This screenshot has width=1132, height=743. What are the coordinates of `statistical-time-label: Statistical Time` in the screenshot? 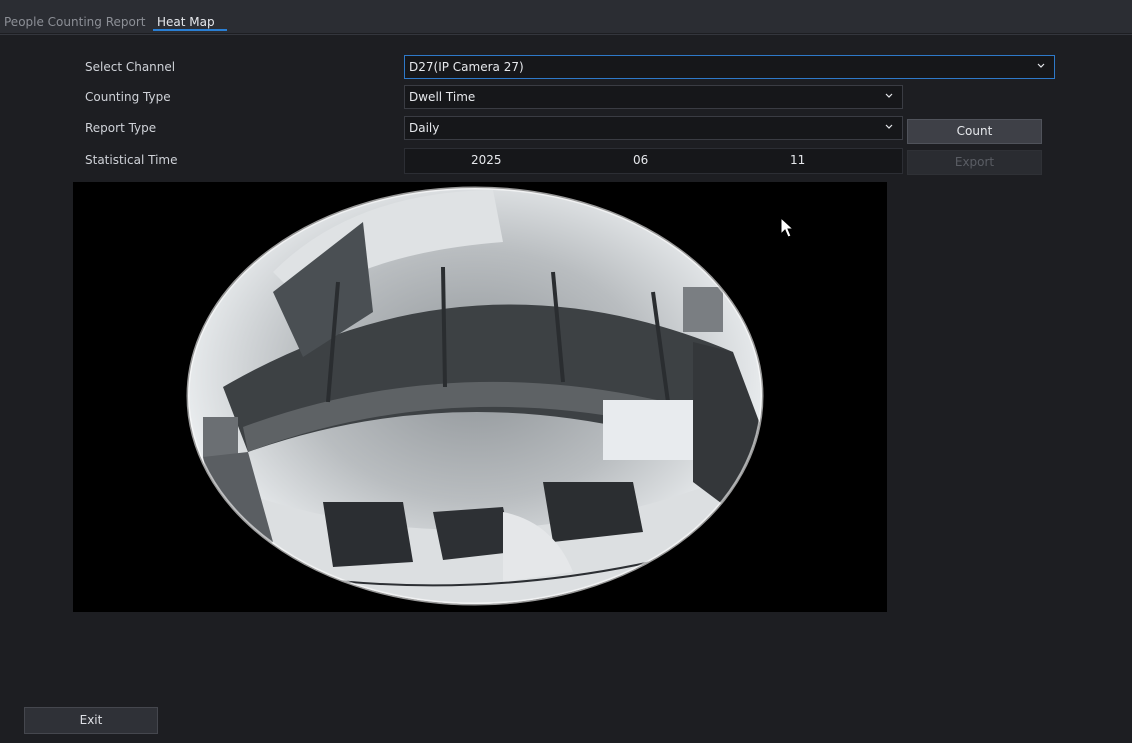 It's located at (131, 160).